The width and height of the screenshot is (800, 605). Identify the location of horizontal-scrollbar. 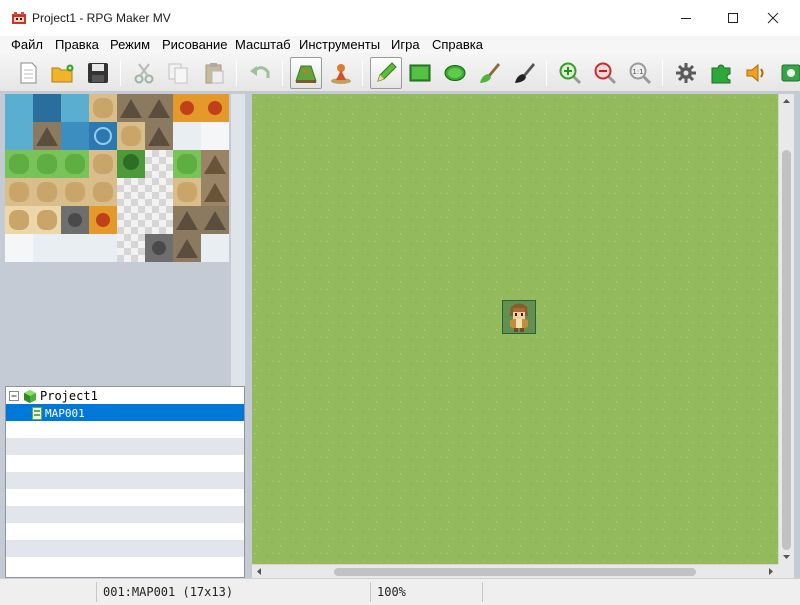
(515, 571).